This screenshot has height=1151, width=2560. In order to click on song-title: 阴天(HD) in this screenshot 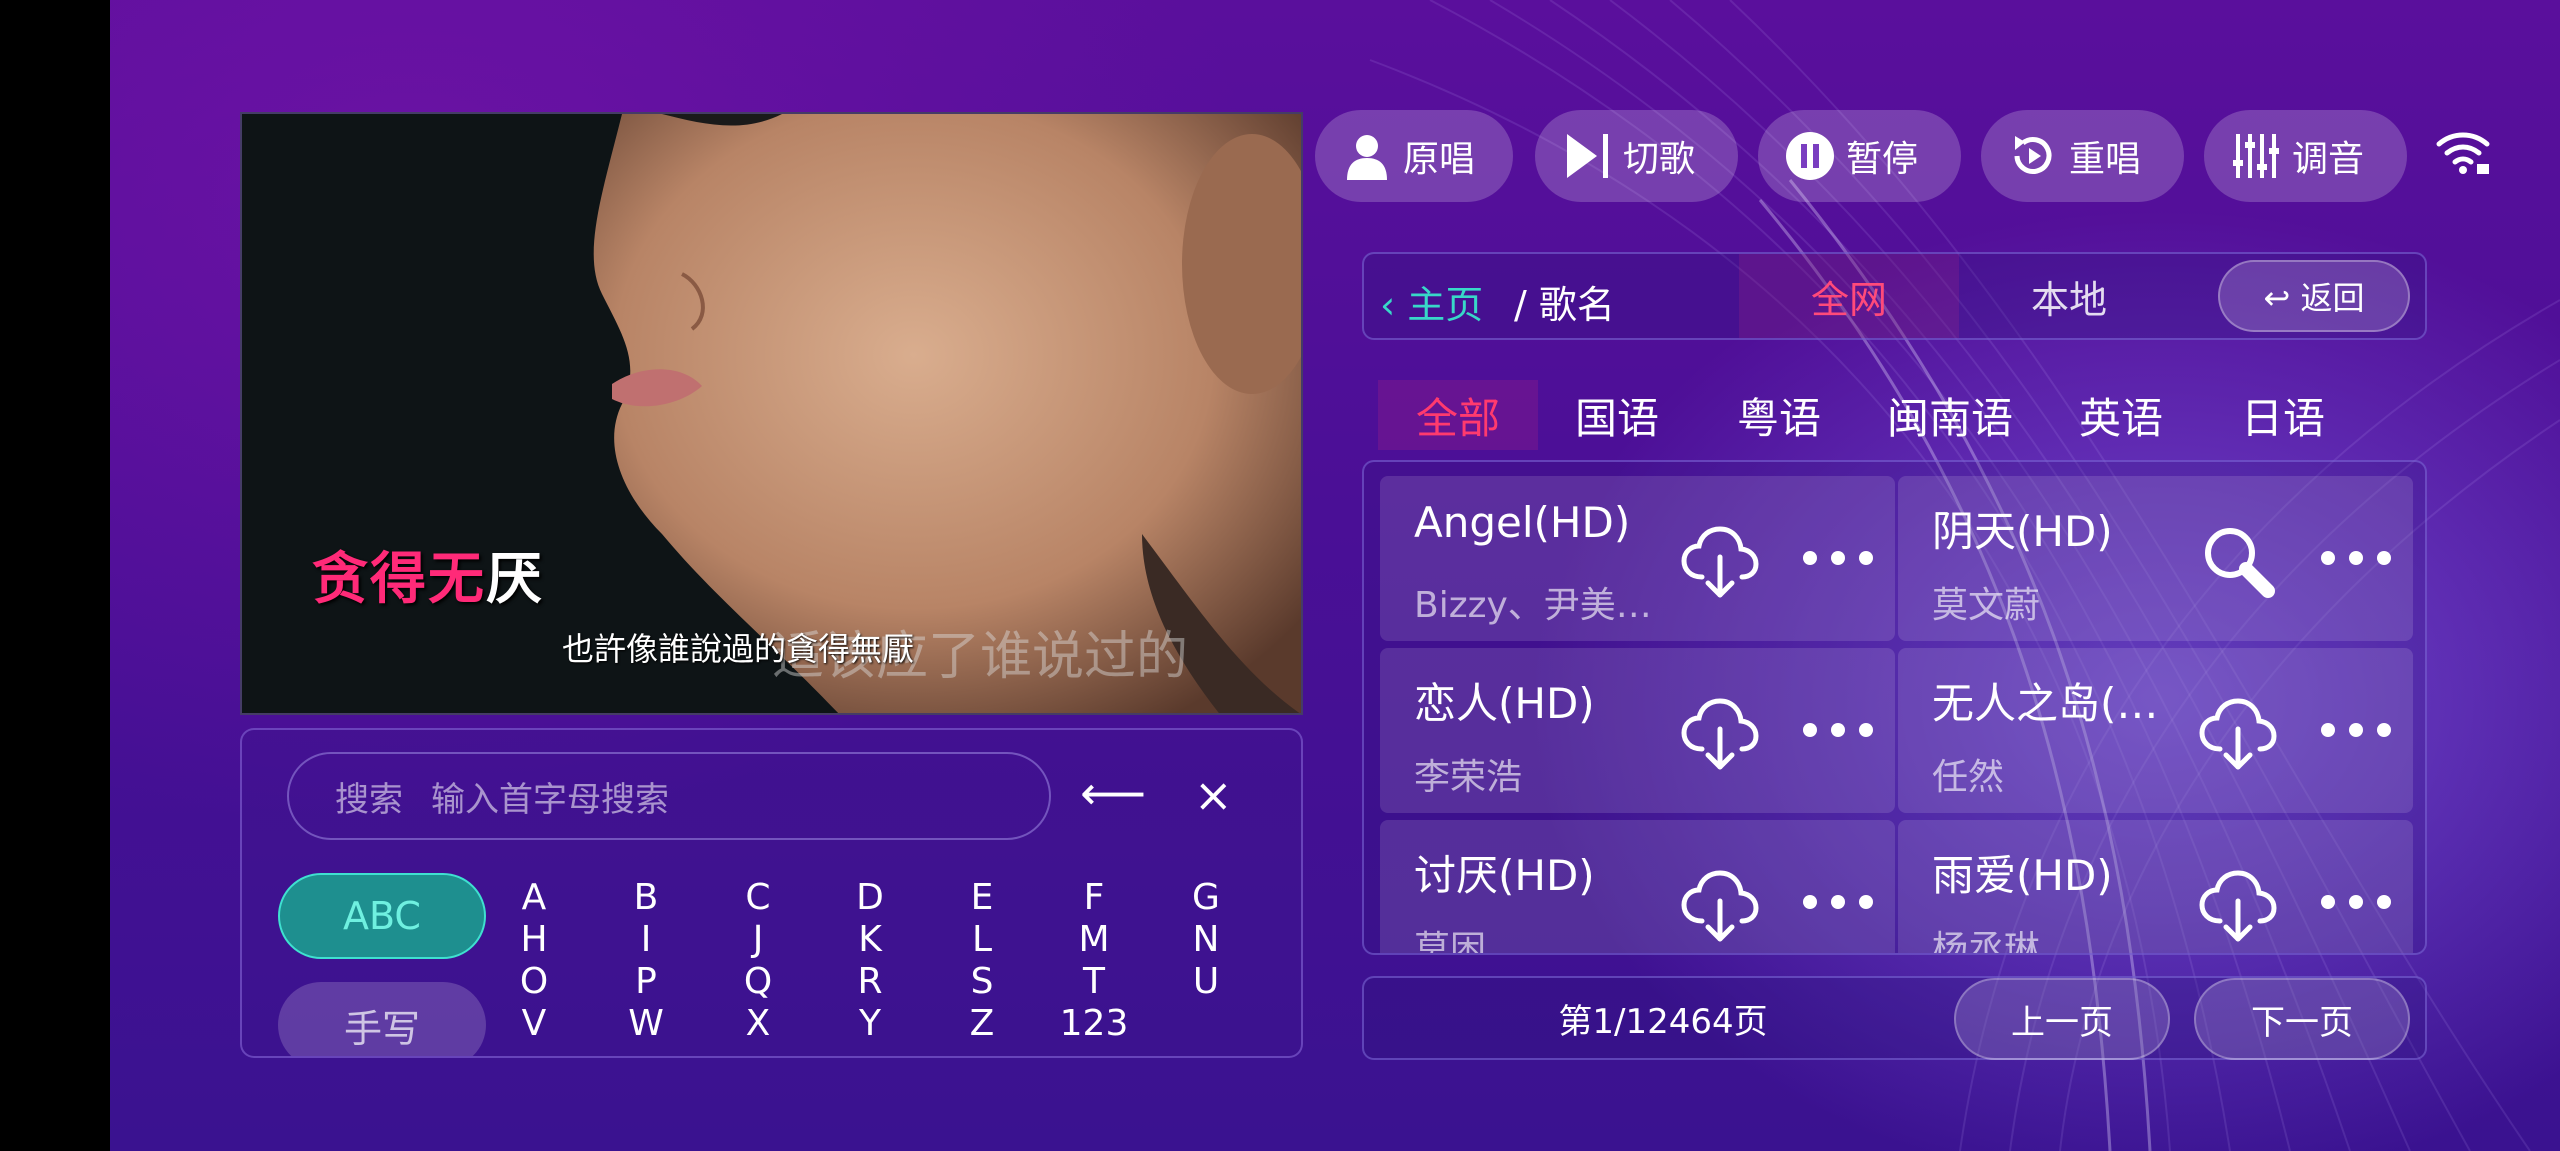, I will do `click(2022, 531)`.